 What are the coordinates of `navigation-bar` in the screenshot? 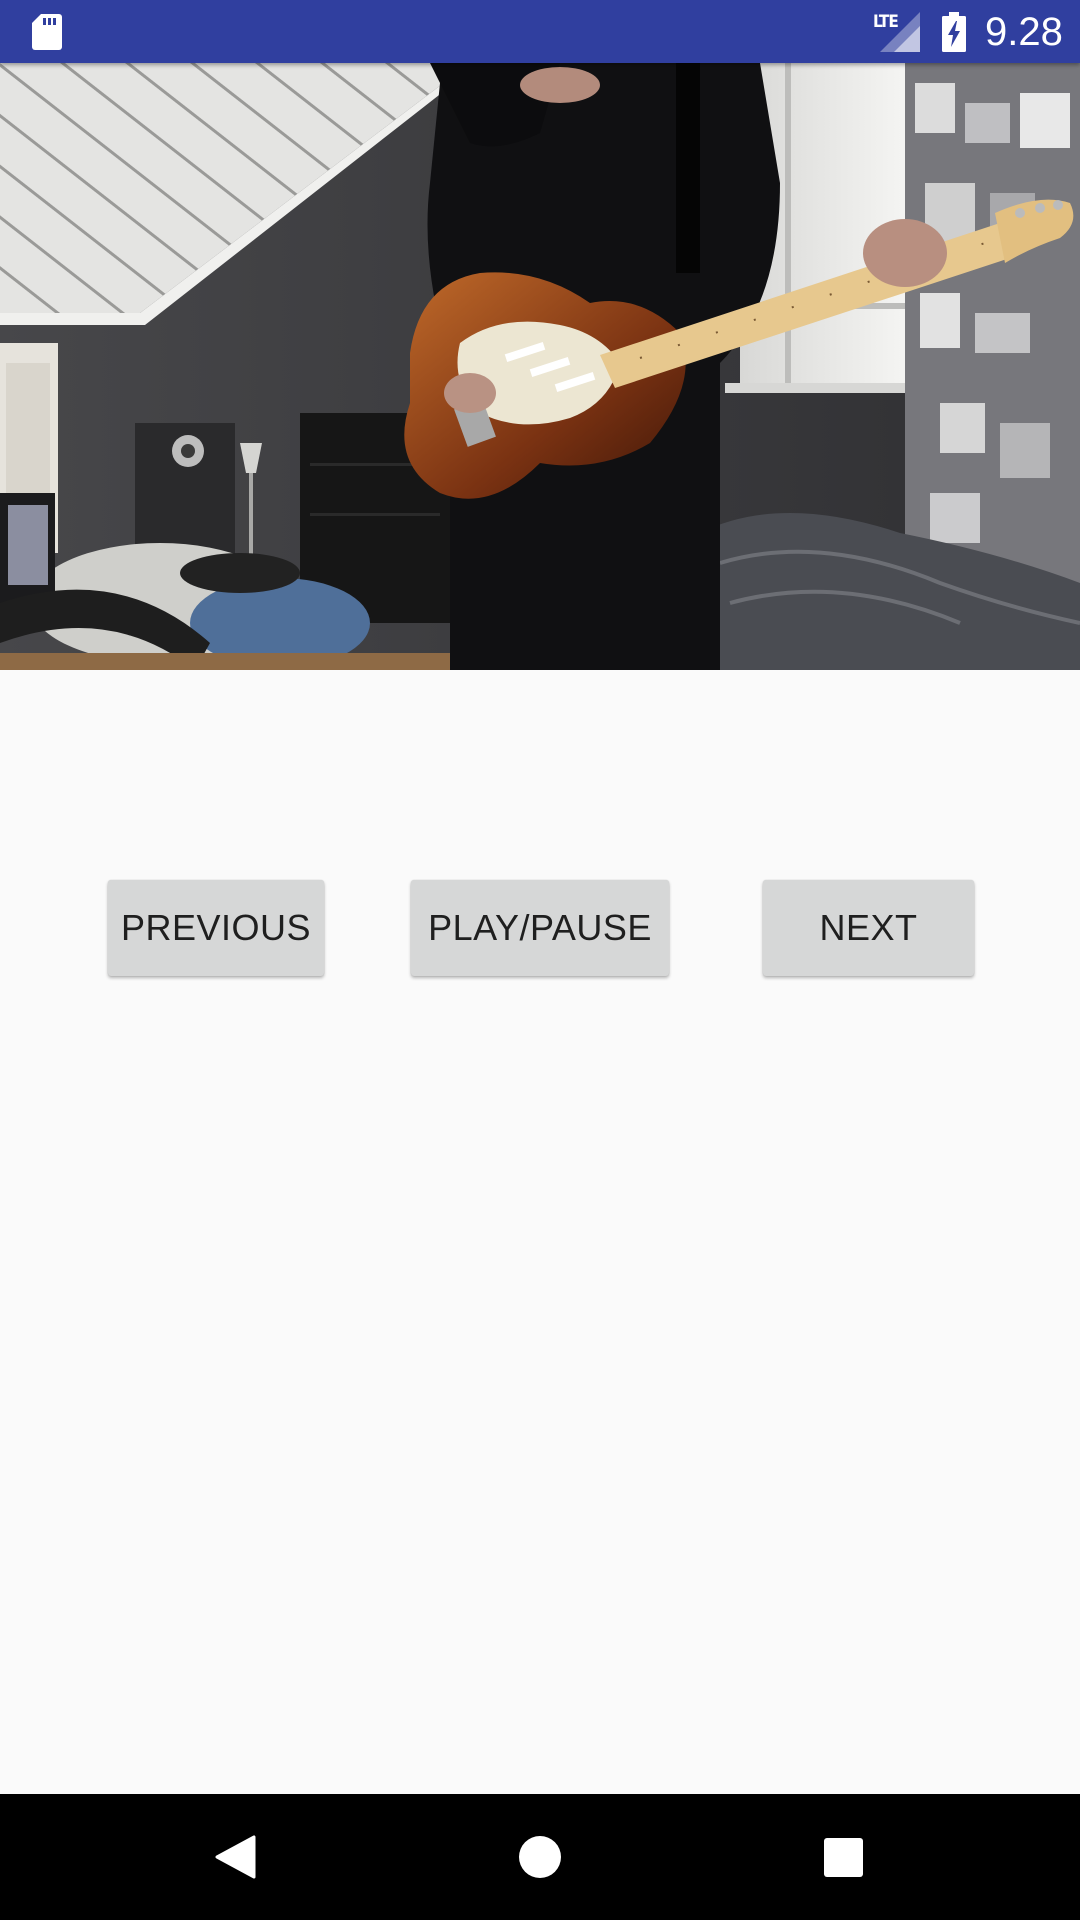 It's located at (540, 1857).